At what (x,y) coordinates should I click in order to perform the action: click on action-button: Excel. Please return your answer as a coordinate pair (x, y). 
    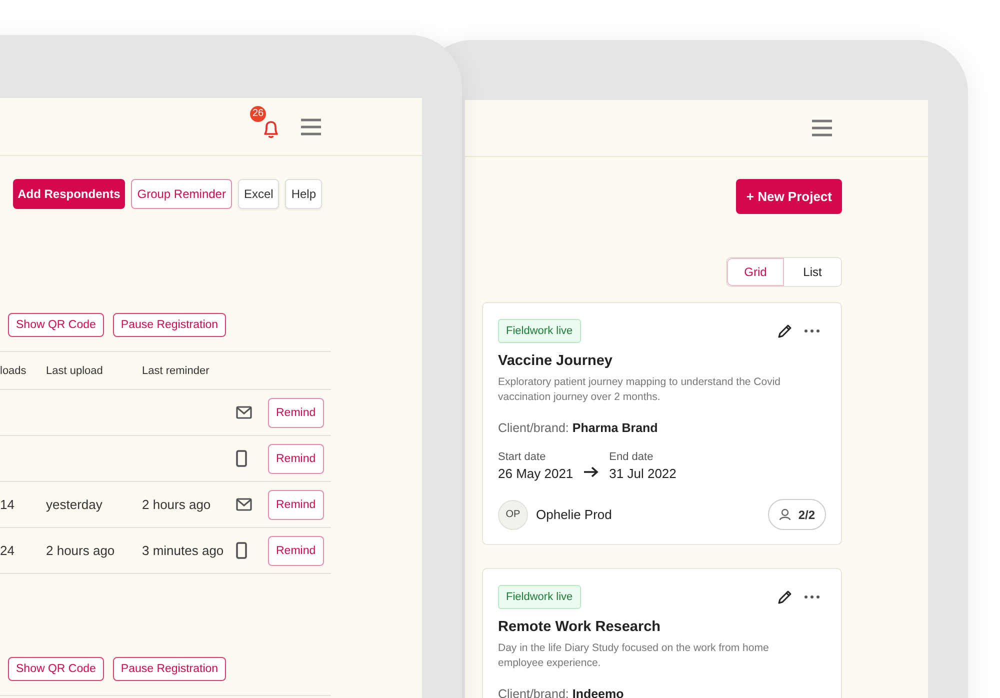
    Looking at the image, I should click on (259, 194).